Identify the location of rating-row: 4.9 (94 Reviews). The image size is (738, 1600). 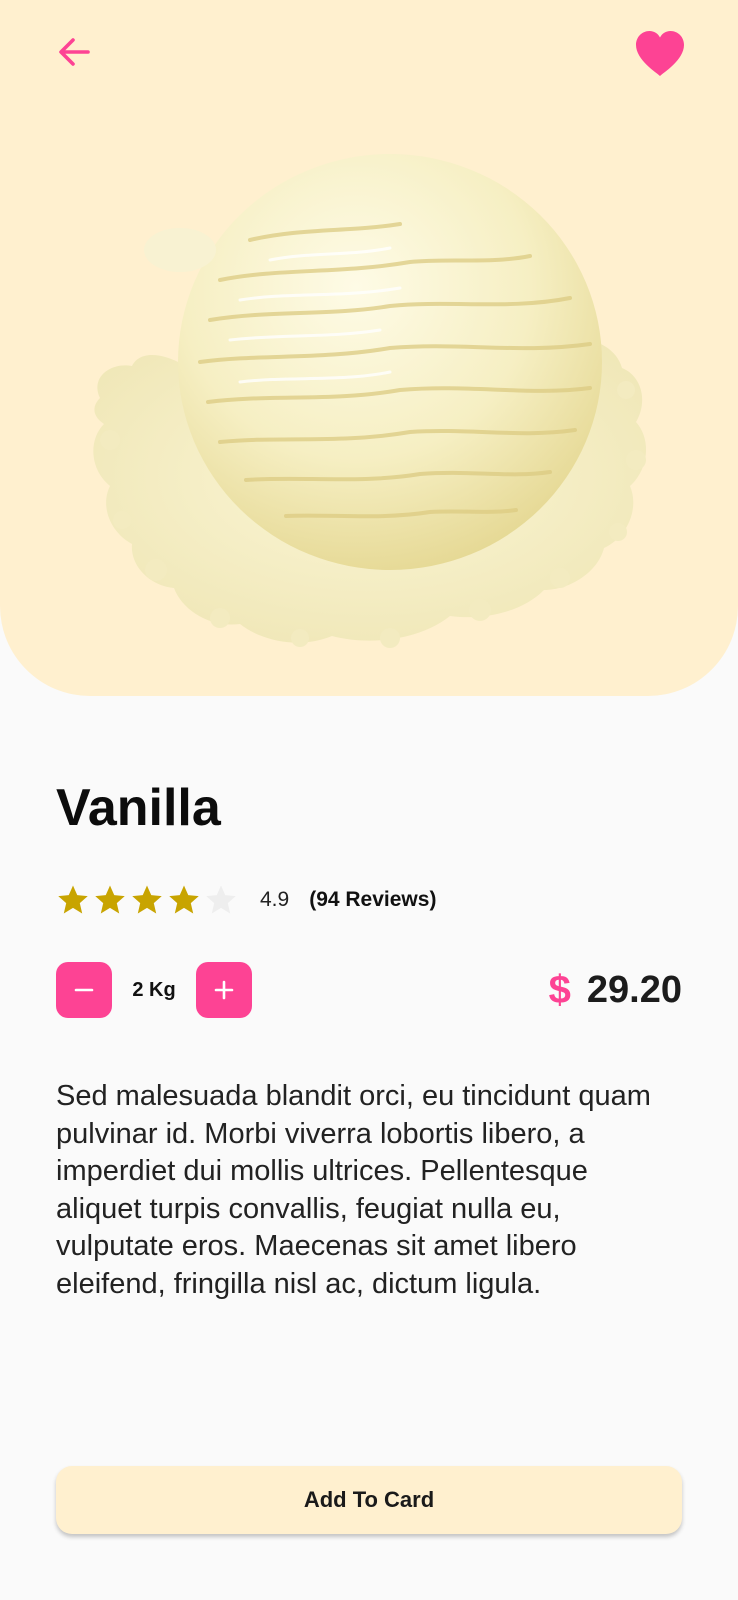
(246, 900).